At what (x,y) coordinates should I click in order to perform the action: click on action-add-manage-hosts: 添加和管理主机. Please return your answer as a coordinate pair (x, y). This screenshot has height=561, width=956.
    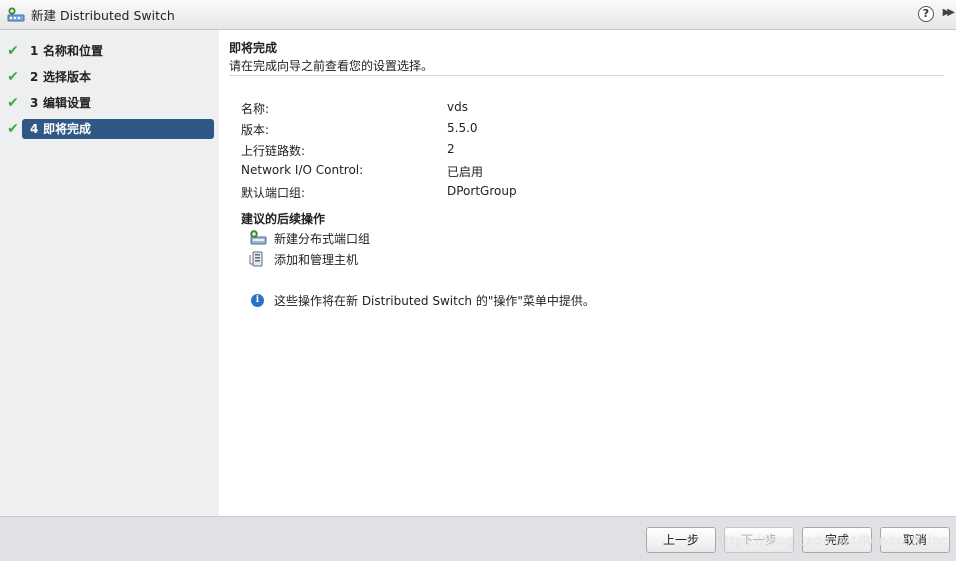
    Looking at the image, I should click on (303, 259).